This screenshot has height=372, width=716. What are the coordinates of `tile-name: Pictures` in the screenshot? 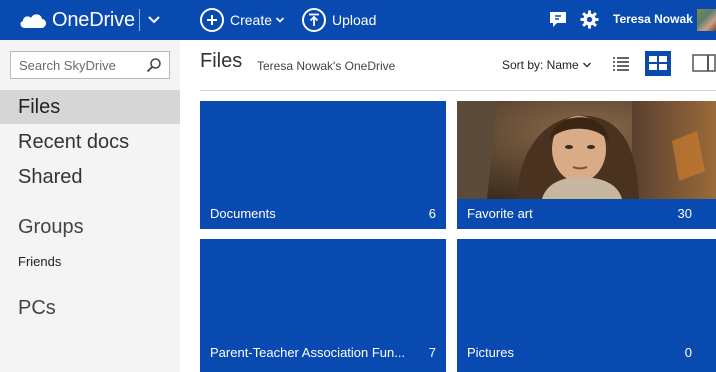 It's located at (490, 352).